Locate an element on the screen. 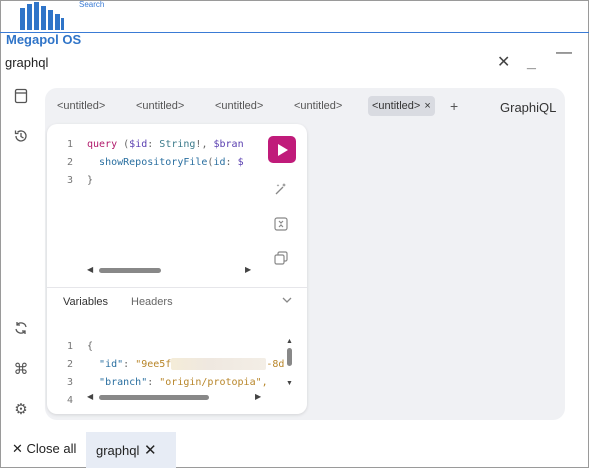  add-tab-button: + is located at coordinates (454, 106).